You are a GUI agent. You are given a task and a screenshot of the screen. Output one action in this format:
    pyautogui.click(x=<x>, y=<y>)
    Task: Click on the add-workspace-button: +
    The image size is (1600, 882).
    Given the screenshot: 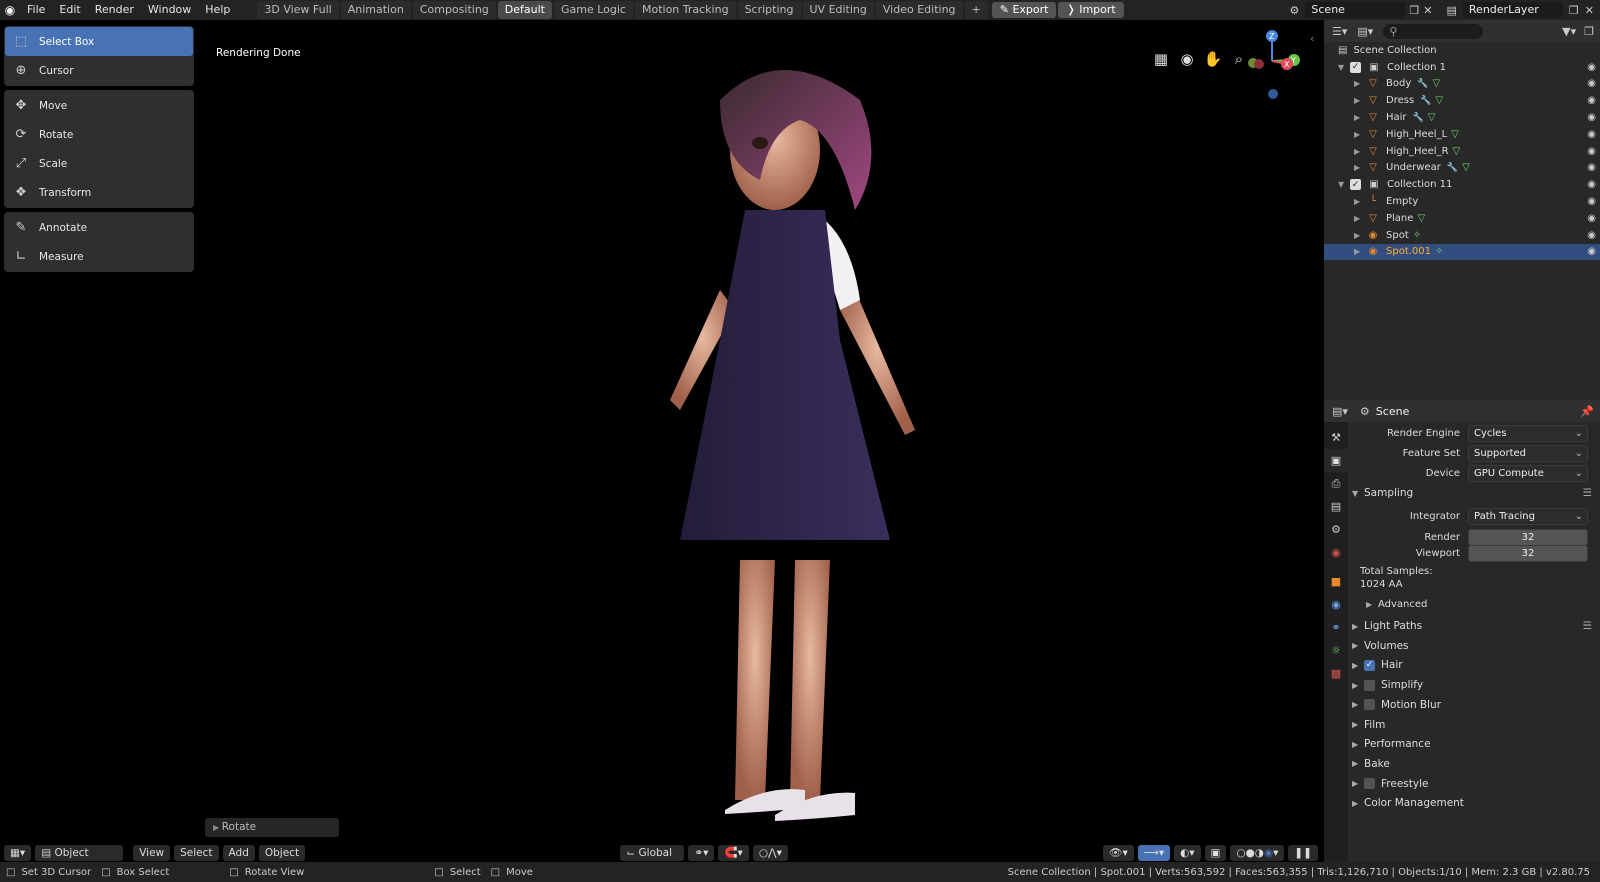 What is the action you would take?
    pyautogui.click(x=976, y=10)
    